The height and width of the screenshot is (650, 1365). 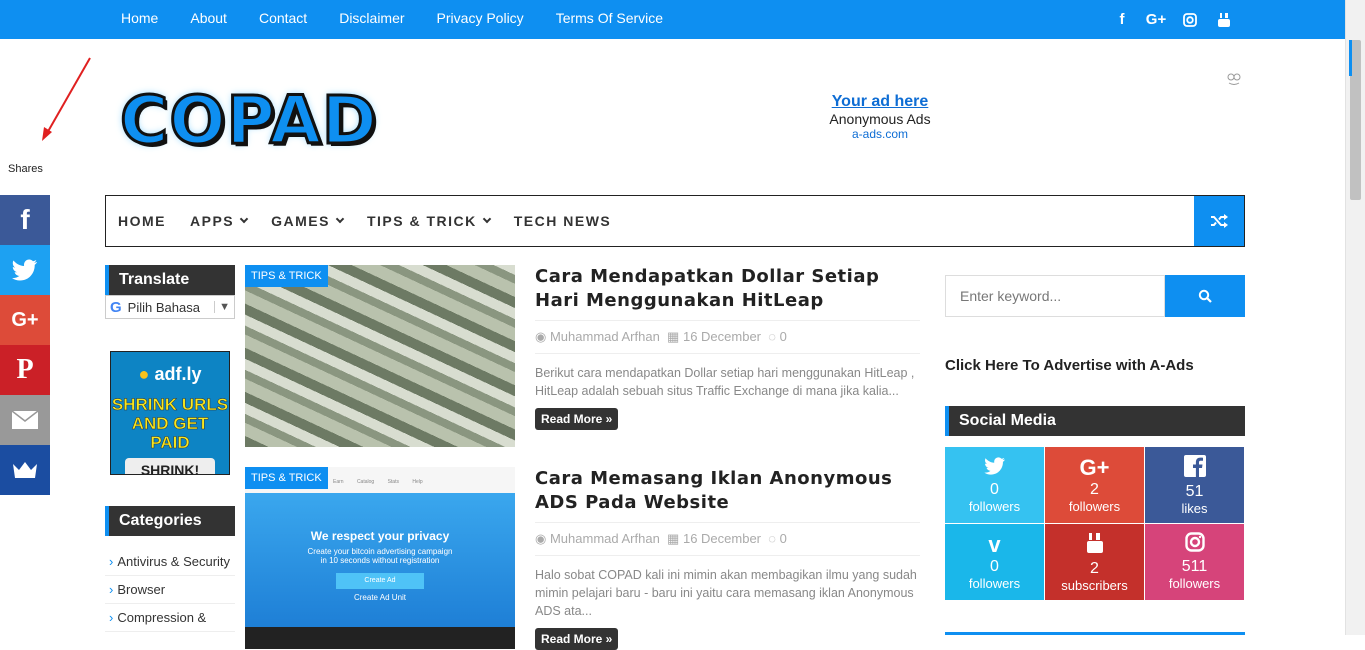 What do you see at coordinates (371, 19) in the screenshot?
I see `top-nav-disclaimer: Disclaimer` at bounding box center [371, 19].